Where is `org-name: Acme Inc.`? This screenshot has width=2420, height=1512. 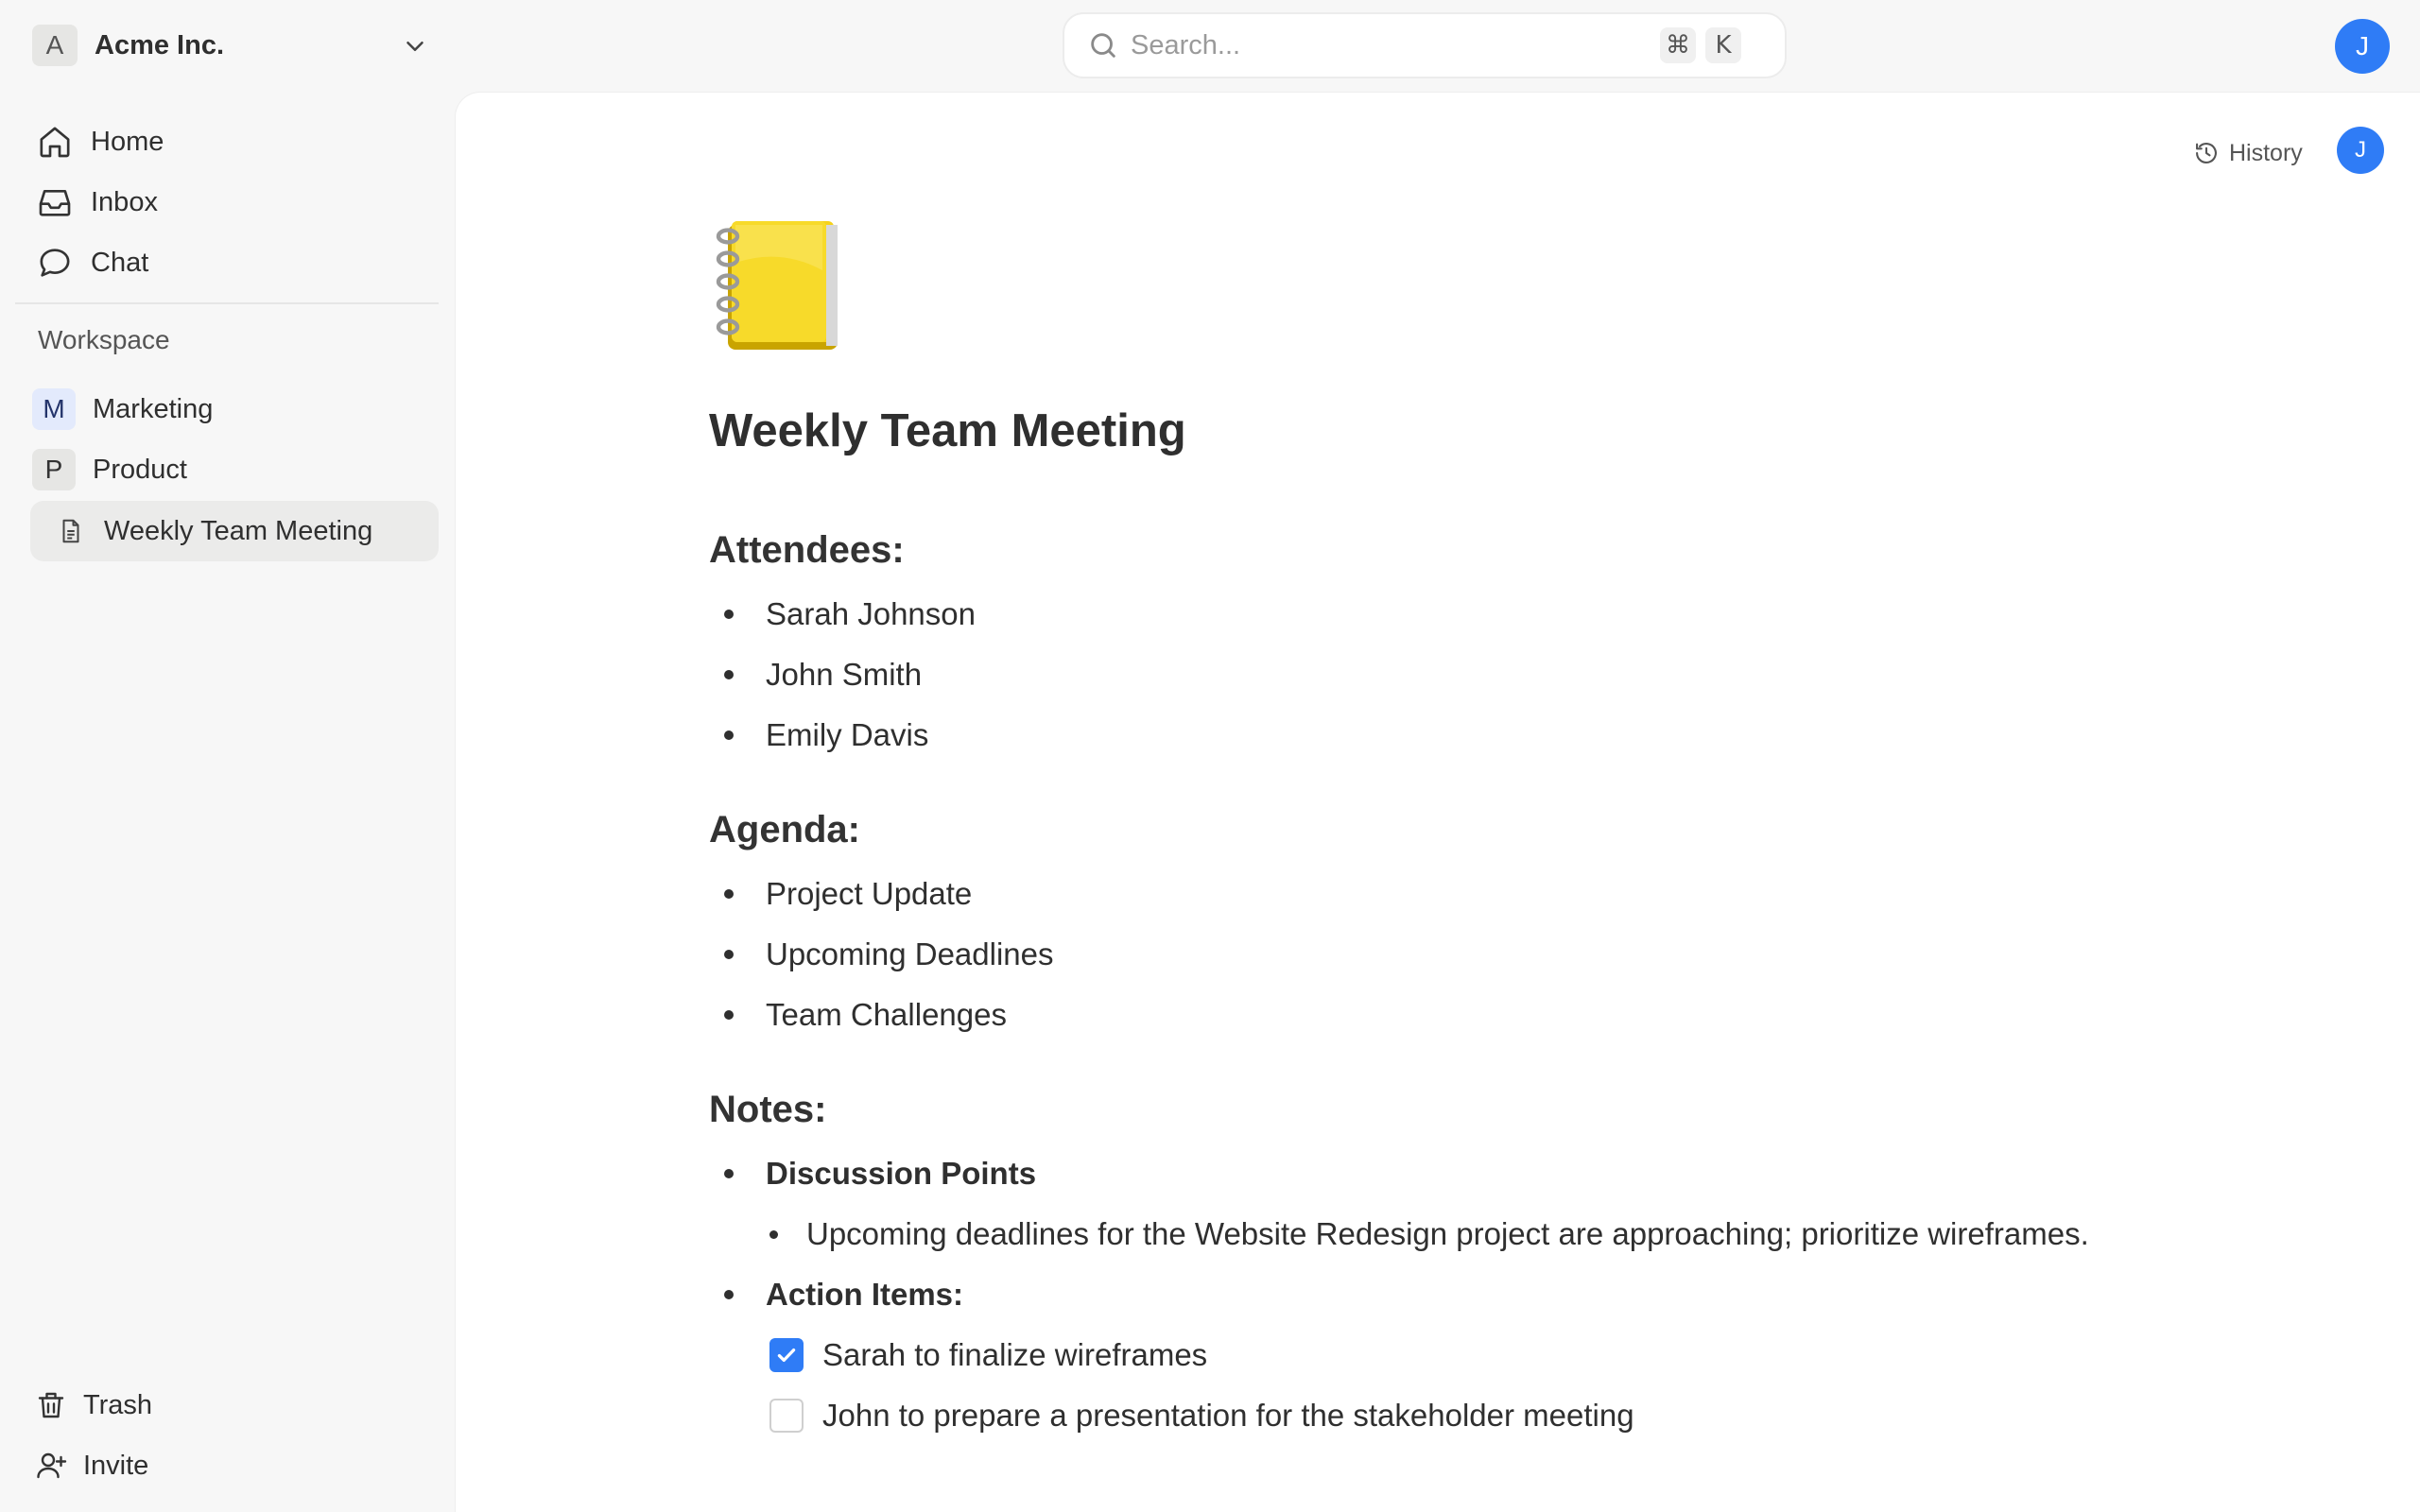
org-name: Acme Inc. is located at coordinates (159, 44).